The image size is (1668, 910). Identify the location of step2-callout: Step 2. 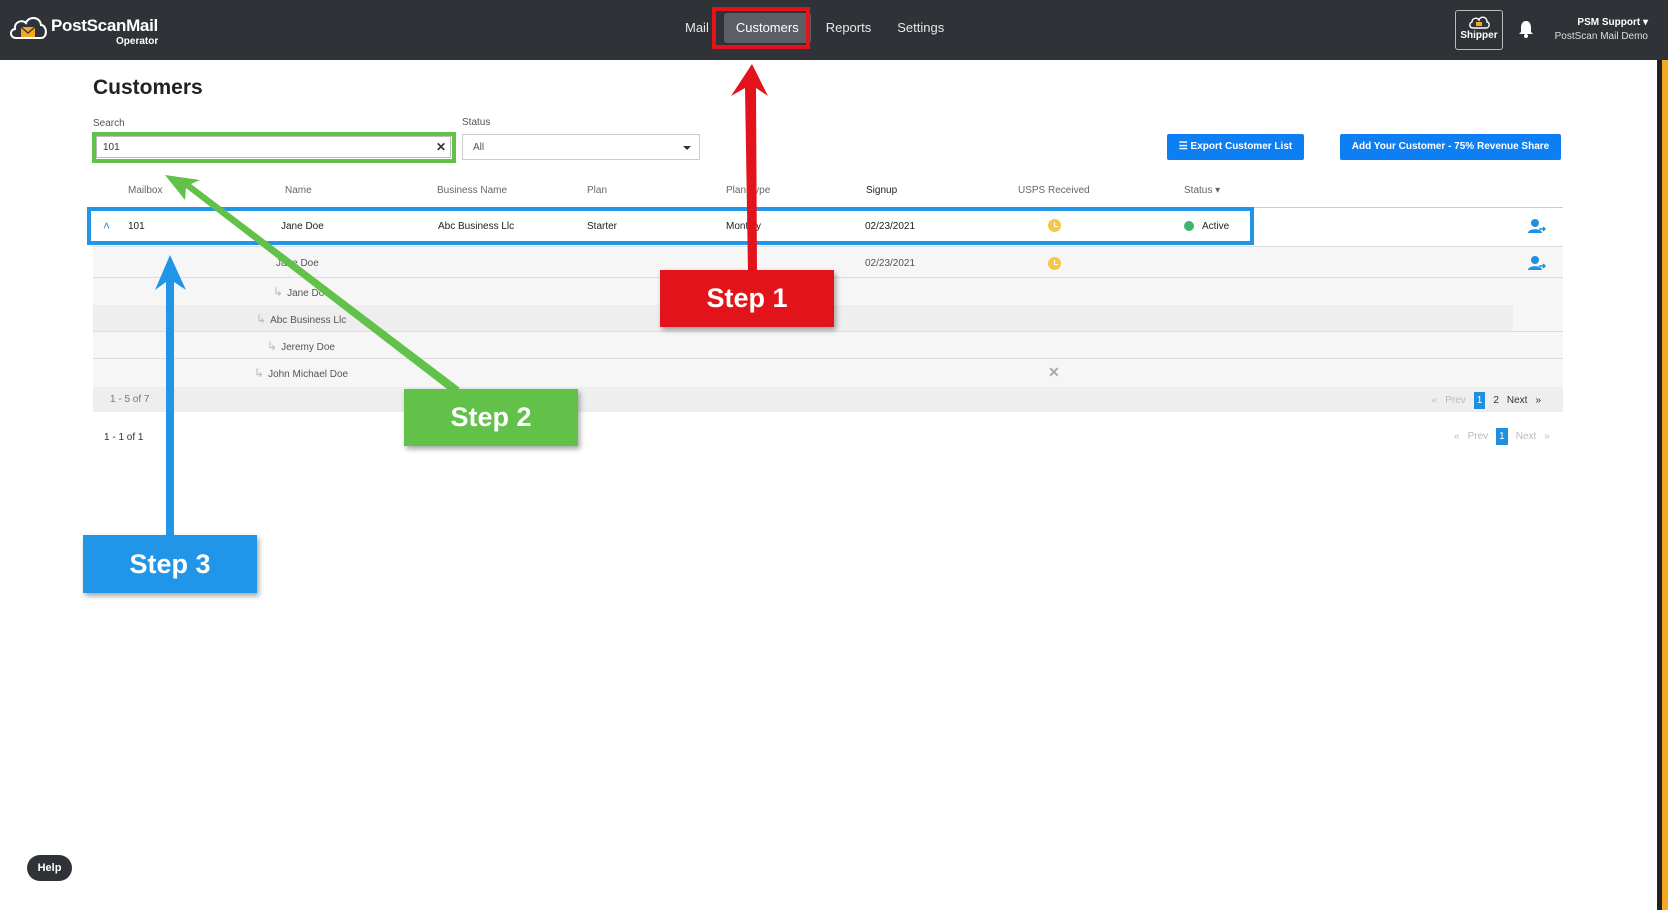
(491, 417).